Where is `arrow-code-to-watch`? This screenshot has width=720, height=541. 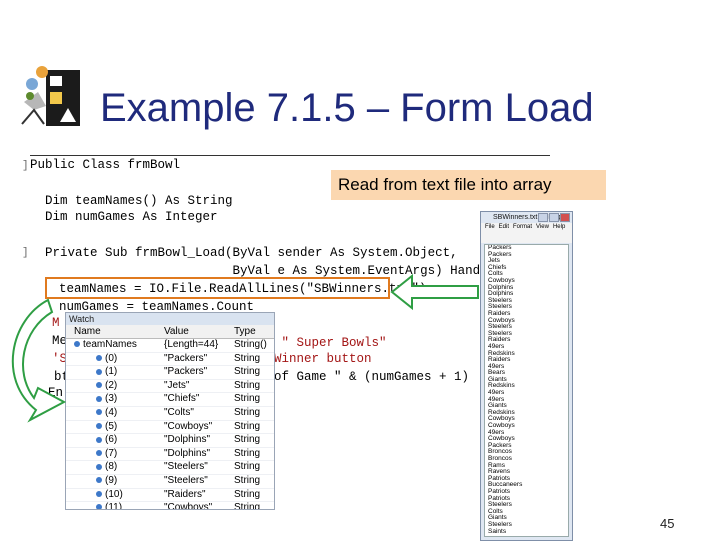 arrow-code-to-watch is located at coordinates (39, 360).